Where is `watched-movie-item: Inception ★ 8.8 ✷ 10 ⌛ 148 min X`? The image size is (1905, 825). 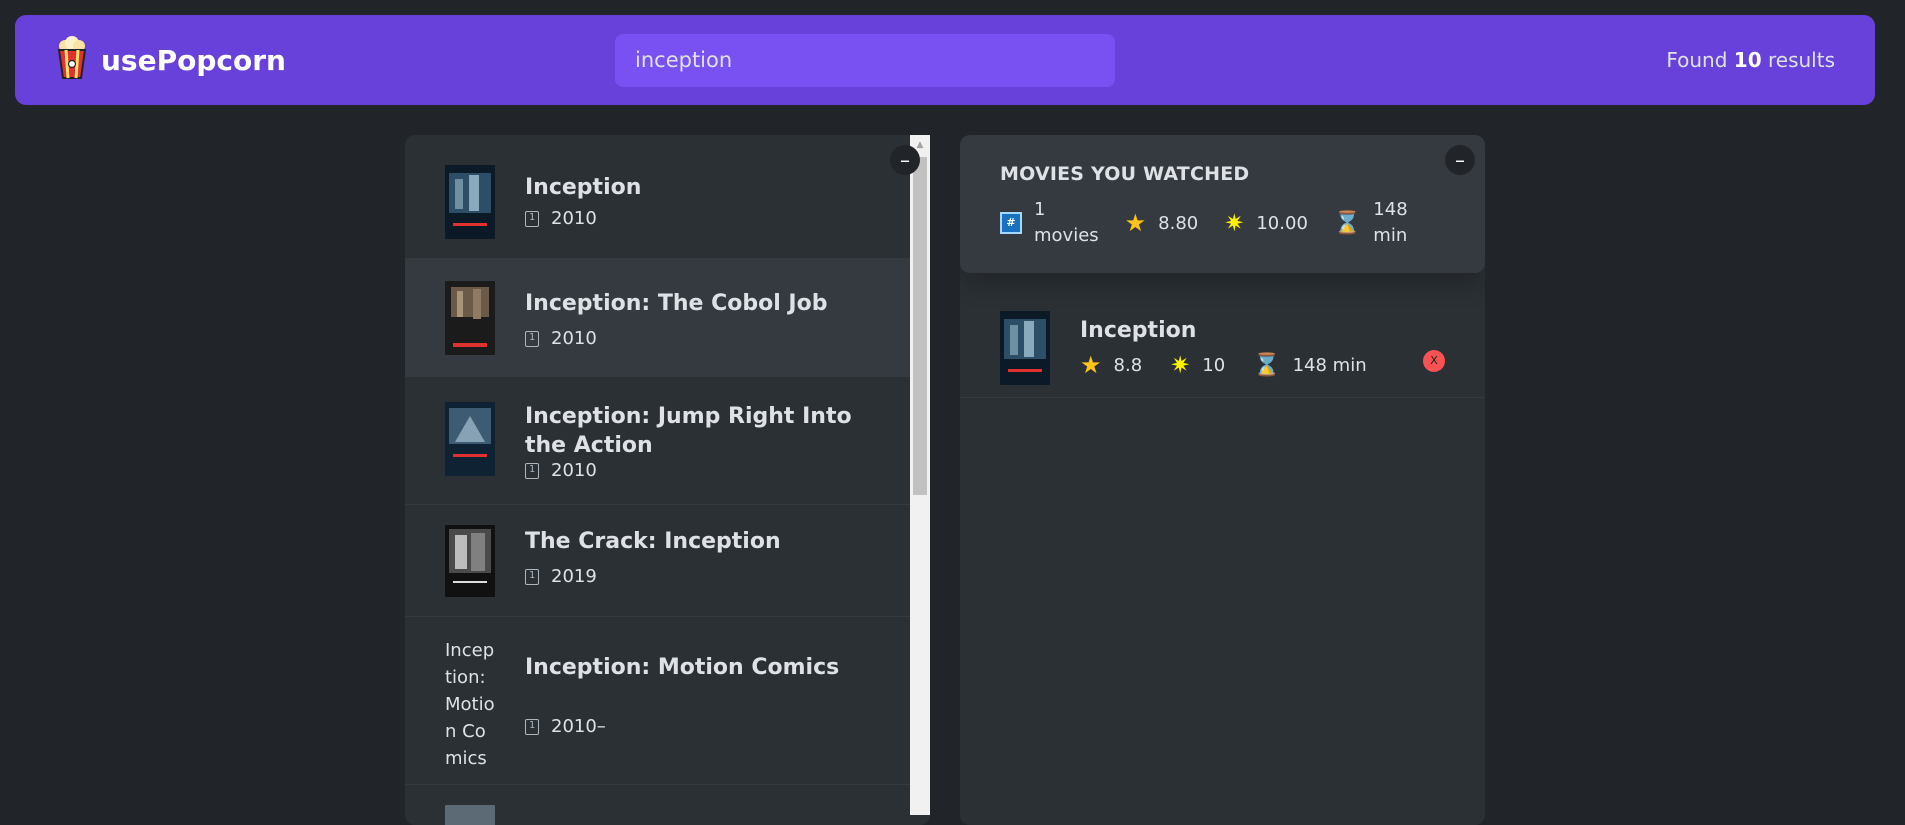 watched-movie-item: Inception ★ 8.8 ✷ 10 ⌛ 148 min X is located at coordinates (1222, 348).